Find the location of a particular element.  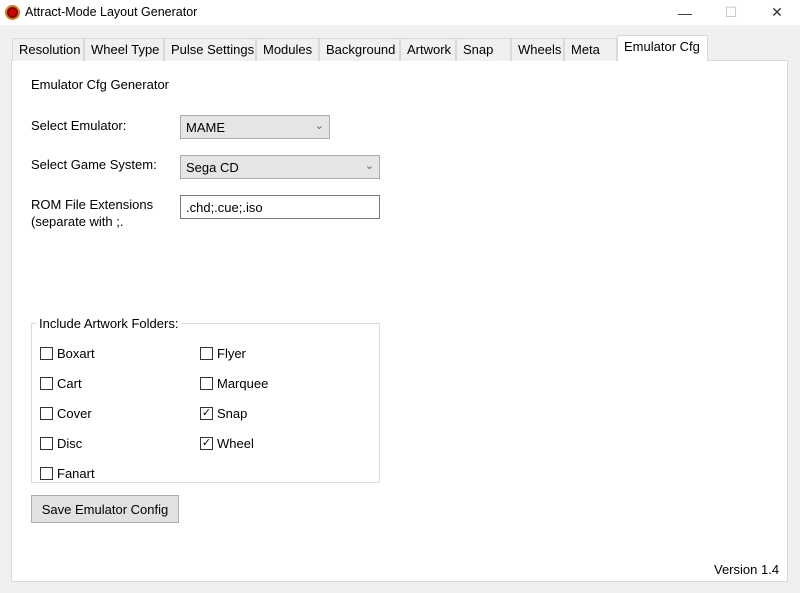

group-label: Include Artwork Folders: is located at coordinates (109, 323).